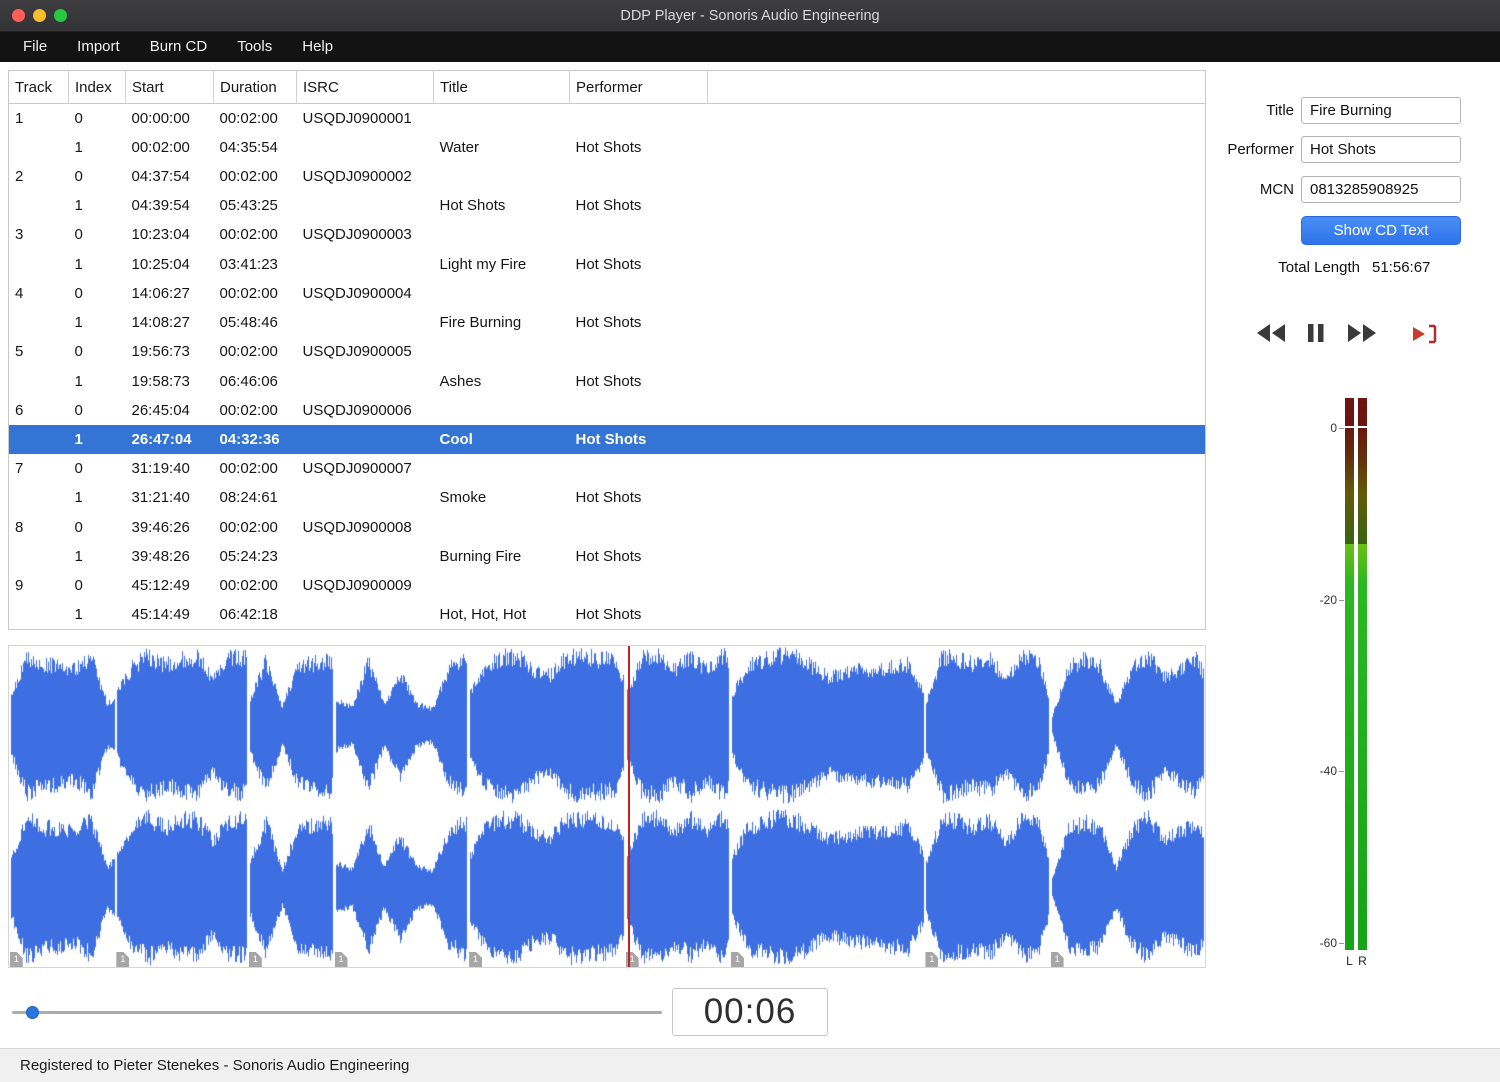 The width and height of the screenshot is (1500, 1082). Describe the element at coordinates (638, 87) in the screenshot. I see `column-header-performer: Performer` at that location.